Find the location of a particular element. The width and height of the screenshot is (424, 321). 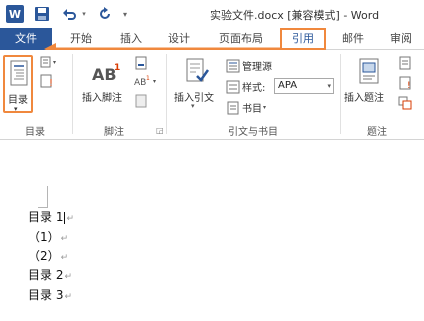

toc-icon is located at coordinates (19, 73).